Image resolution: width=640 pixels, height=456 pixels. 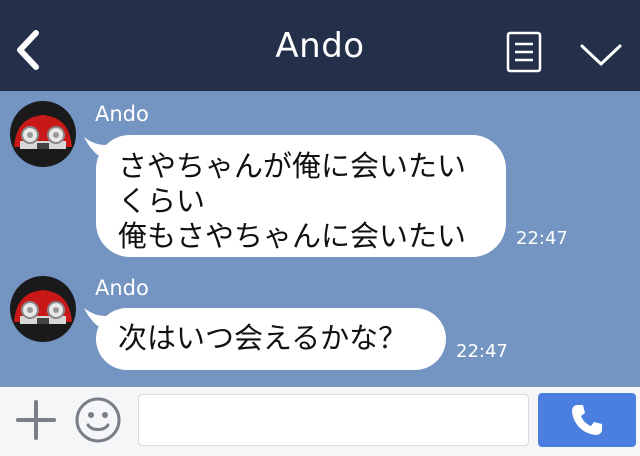 What do you see at coordinates (162, 201) in the screenshot?
I see `message-text-line: くらい` at bounding box center [162, 201].